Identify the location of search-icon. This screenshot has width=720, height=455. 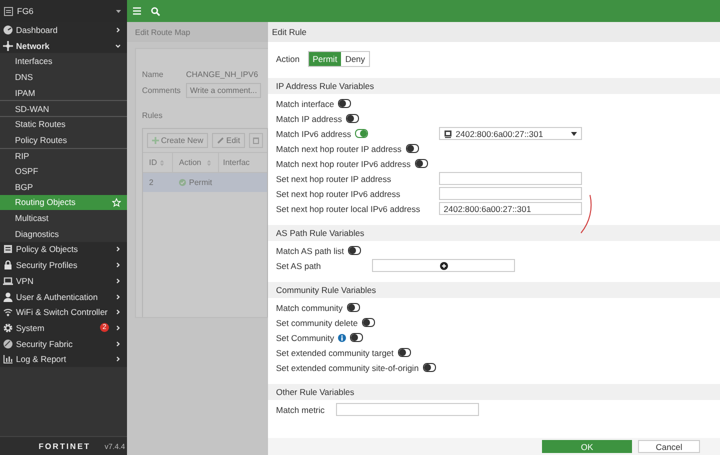
(155, 11).